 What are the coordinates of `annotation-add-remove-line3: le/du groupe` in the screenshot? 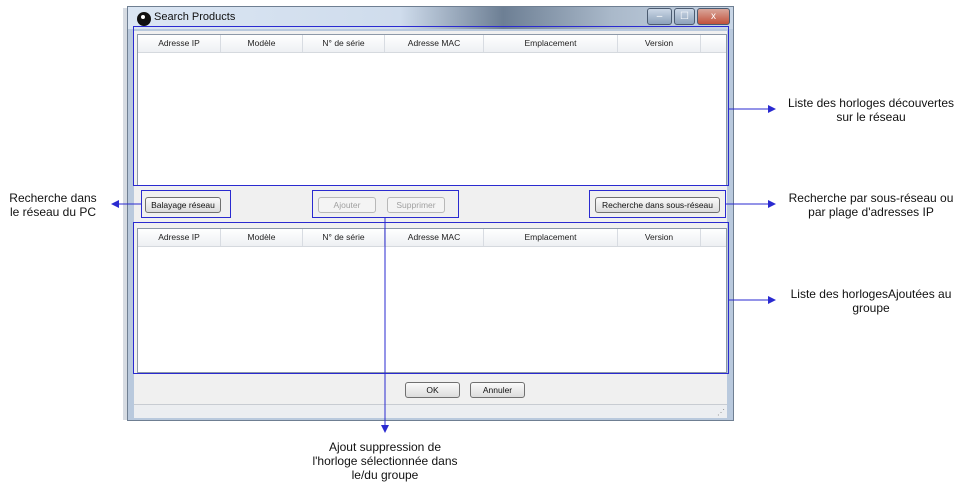 It's located at (385, 475).